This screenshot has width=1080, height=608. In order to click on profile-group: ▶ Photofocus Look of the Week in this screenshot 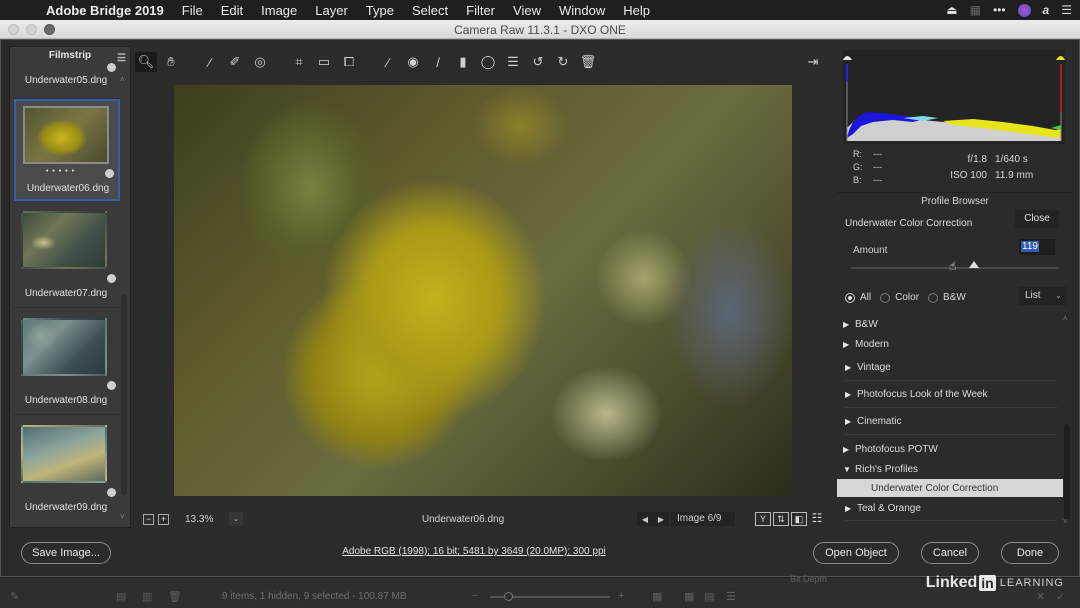, I will do `click(951, 394)`.